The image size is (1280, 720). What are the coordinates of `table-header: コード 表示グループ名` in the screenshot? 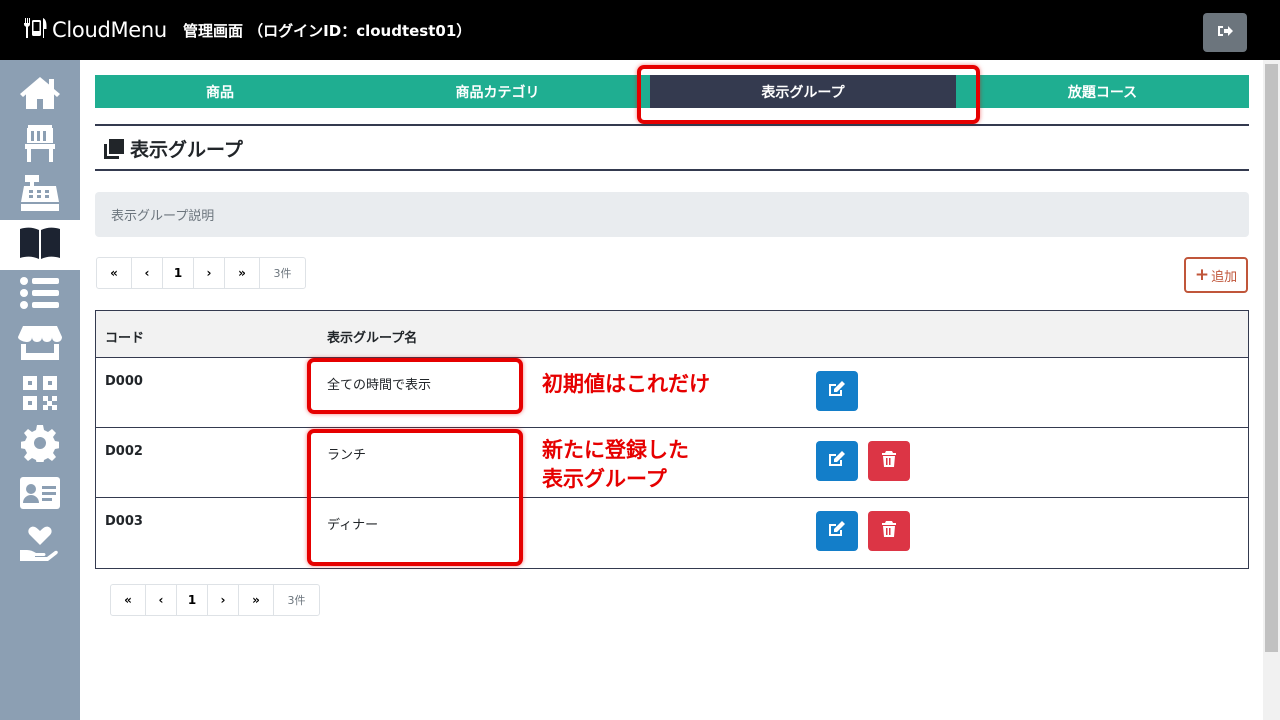 It's located at (672, 334).